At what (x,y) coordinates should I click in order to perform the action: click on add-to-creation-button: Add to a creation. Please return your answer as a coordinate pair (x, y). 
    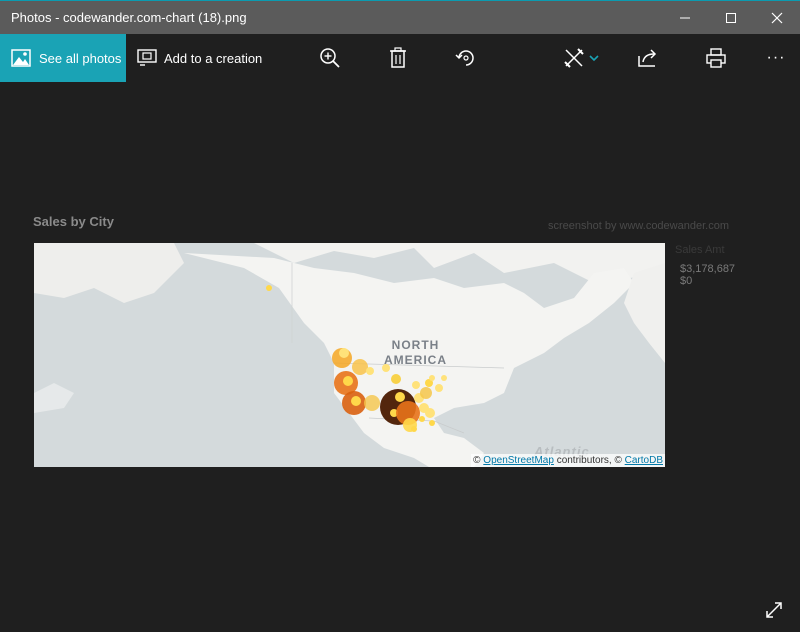
    Looking at the image, I should click on (199, 58).